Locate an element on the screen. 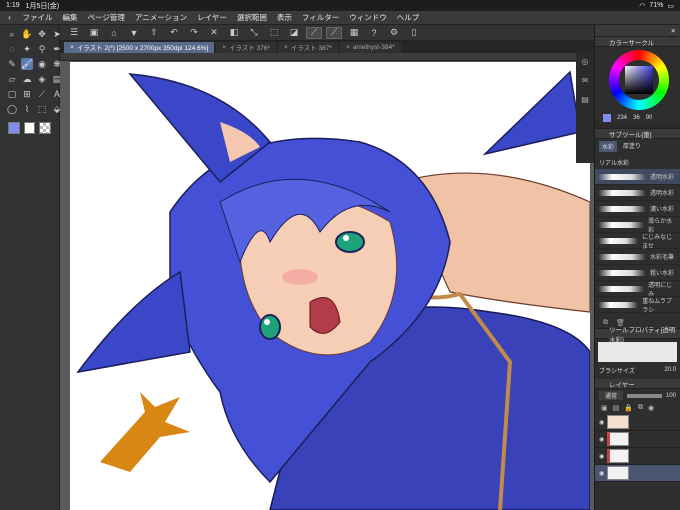 The image size is (680, 510). sub-color-swatch is located at coordinates (29, 128).